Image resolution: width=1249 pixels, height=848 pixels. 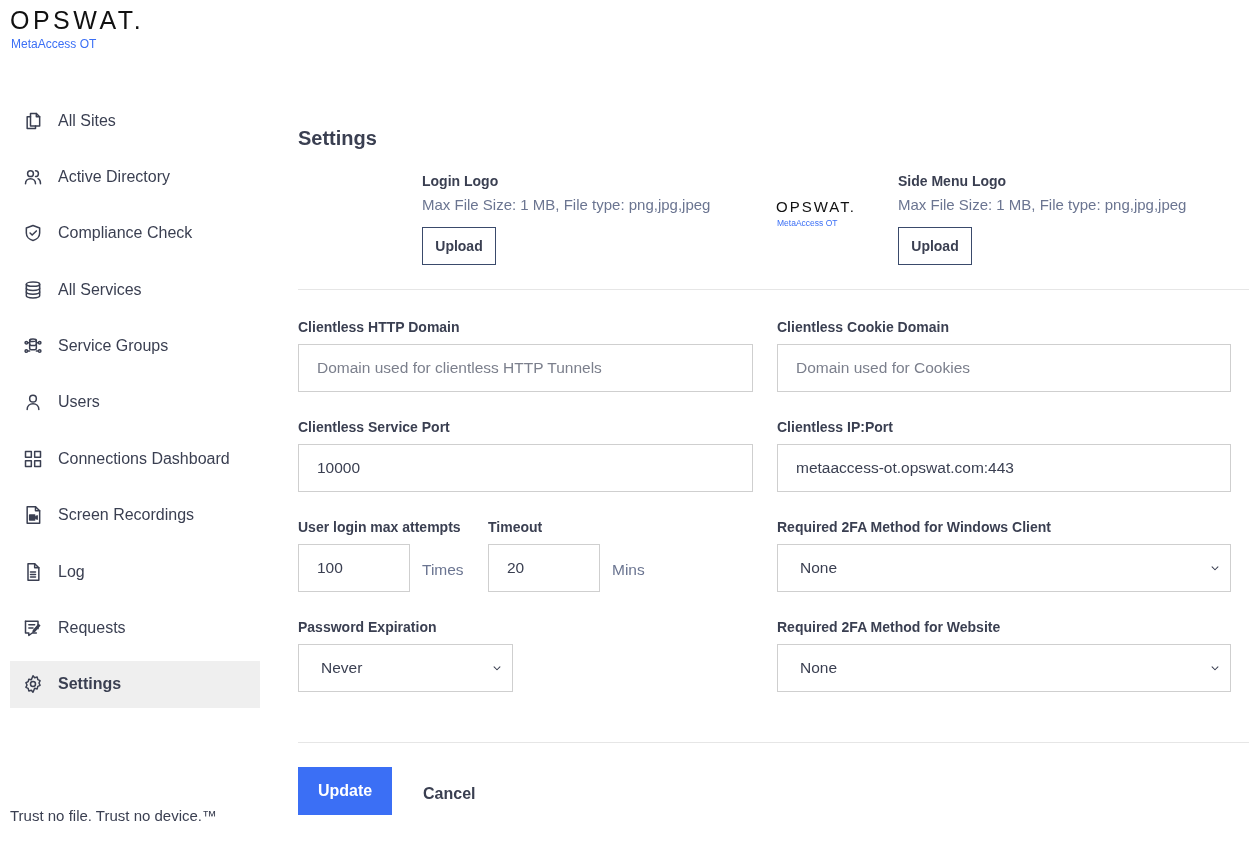 I want to click on tagline: Trust no file. Trust no device.™, so click(x=114, y=815).